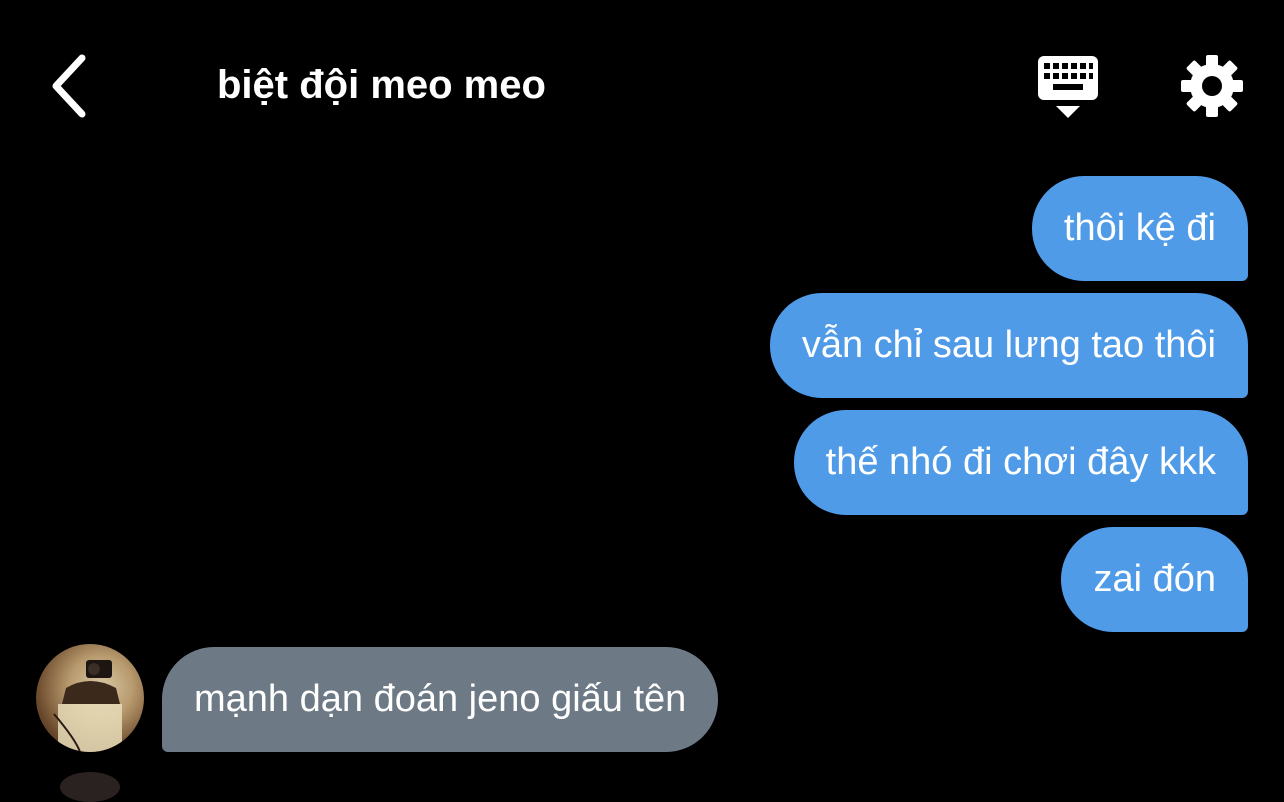 This screenshot has width=1284, height=802. I want to click on message-text: mạnh dạn đoán jeno giấu tên, so click(440, 699).